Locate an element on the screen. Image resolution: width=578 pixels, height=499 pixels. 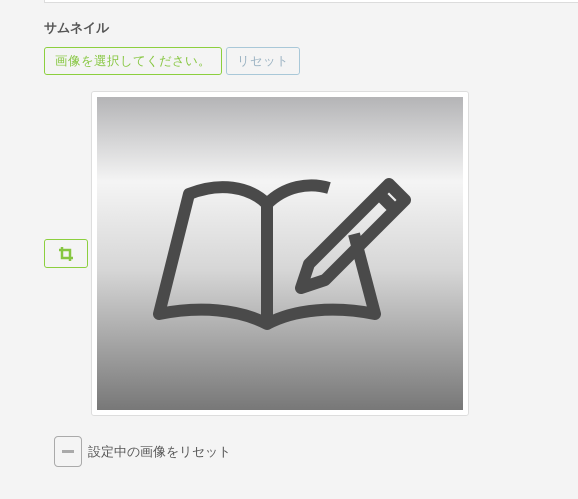
minus-icon is located at coordinates (68, 451).